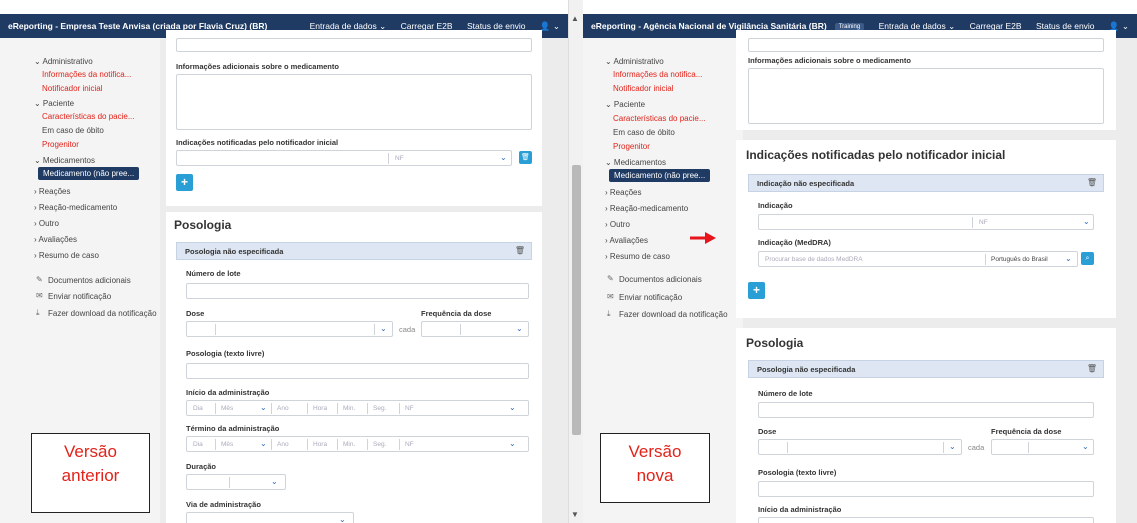  What do you see at coordinates (926, 183) in the screenshot?
I see `indicacao-header-strip: Indicação não especificada 🗑` at bounding box center [926, 183].